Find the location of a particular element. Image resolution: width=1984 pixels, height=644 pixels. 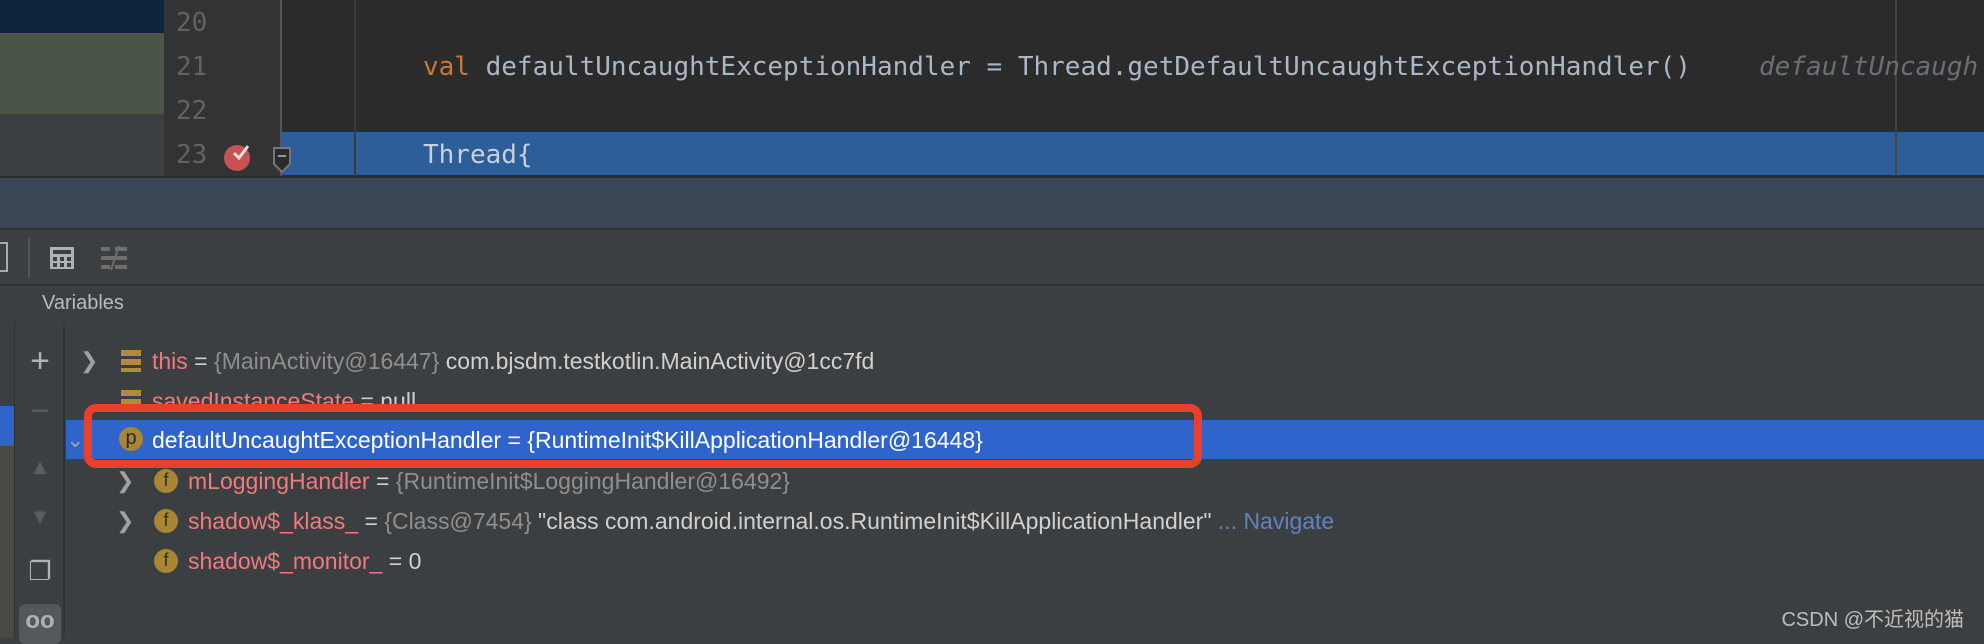

variables-tool-column: + − ▲ ▼ ❐ oo is located at coordinates (40, 483).